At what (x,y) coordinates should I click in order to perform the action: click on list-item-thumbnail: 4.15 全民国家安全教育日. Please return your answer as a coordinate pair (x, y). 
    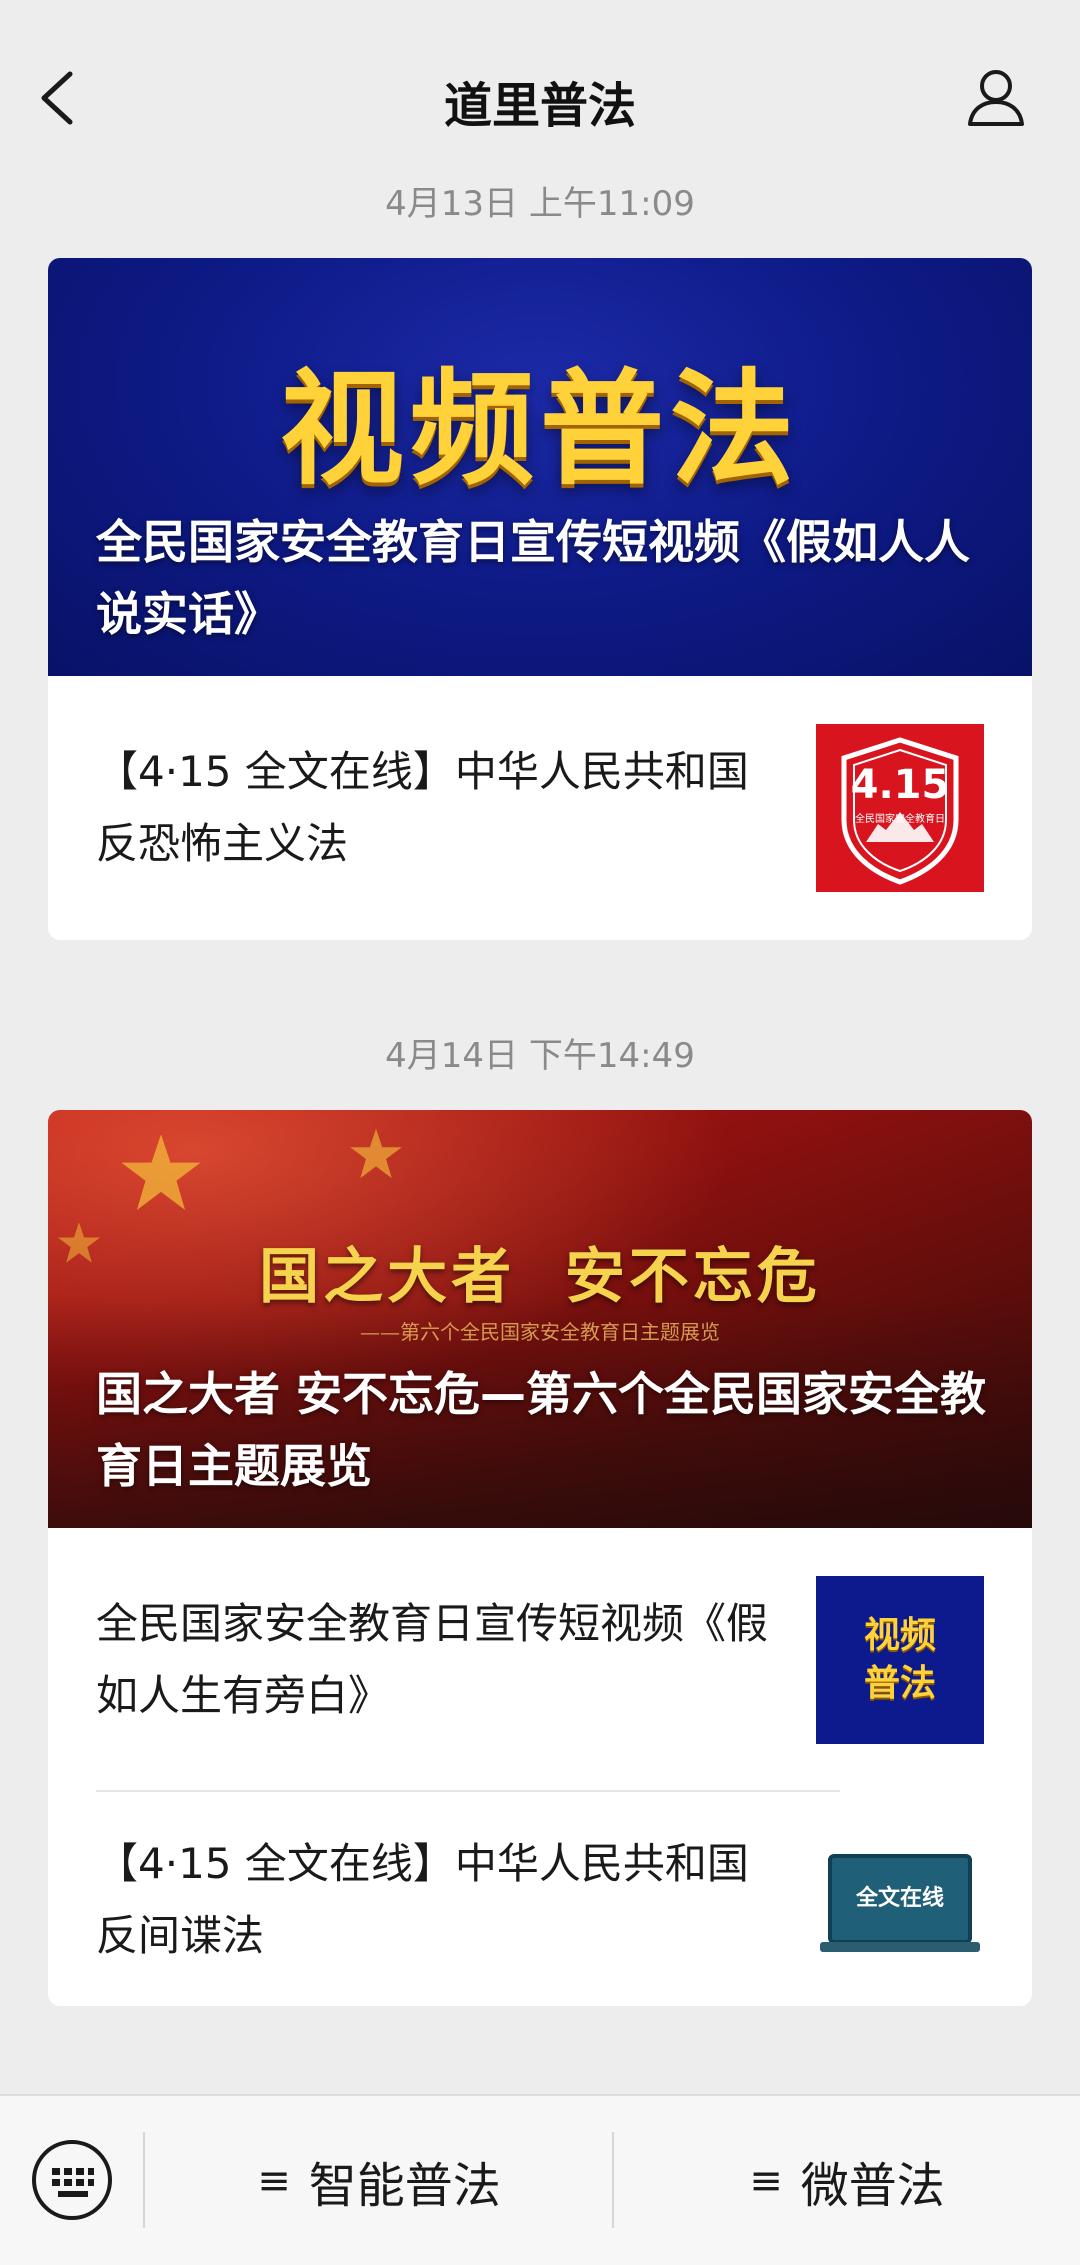
    Looking at the image, I should click on (900, 808).